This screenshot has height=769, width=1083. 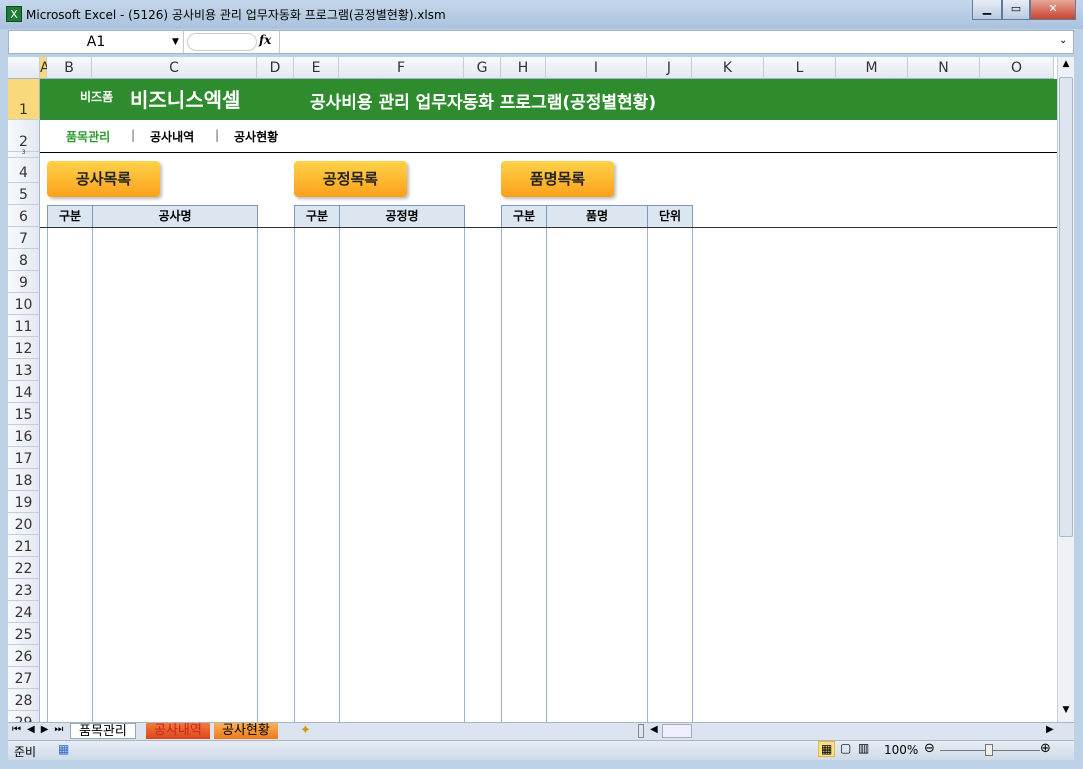 What do you see at coordinates (96, 42) in the screenshot?
I see `name-box: A1 ▼` at bounding box center [96, 42].